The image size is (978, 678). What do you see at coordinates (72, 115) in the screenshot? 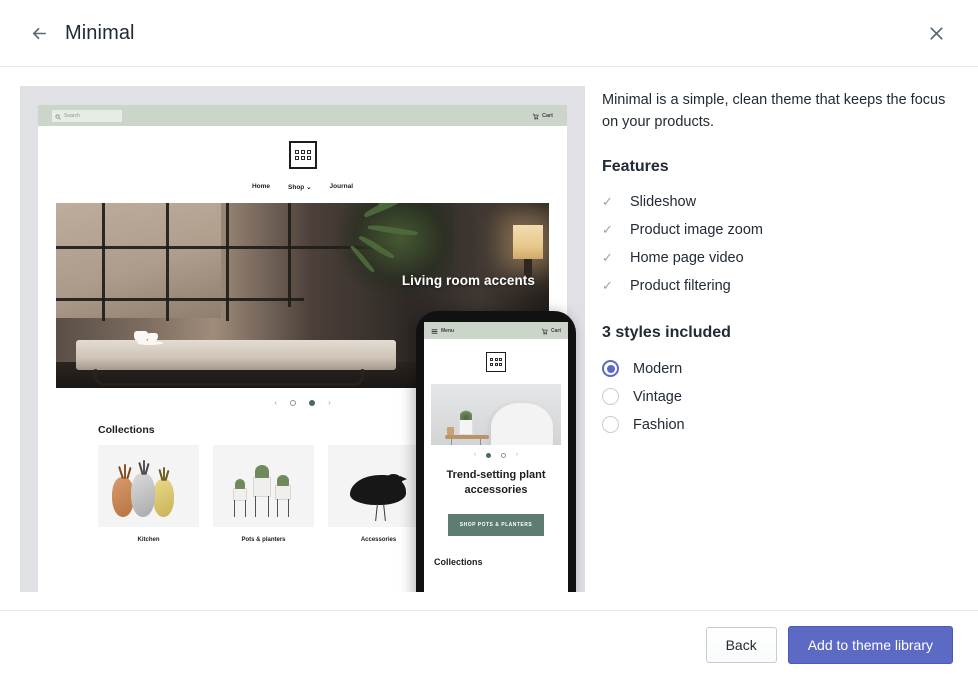
I see `search-placeholder: Search` at bounding box center [72, 115].